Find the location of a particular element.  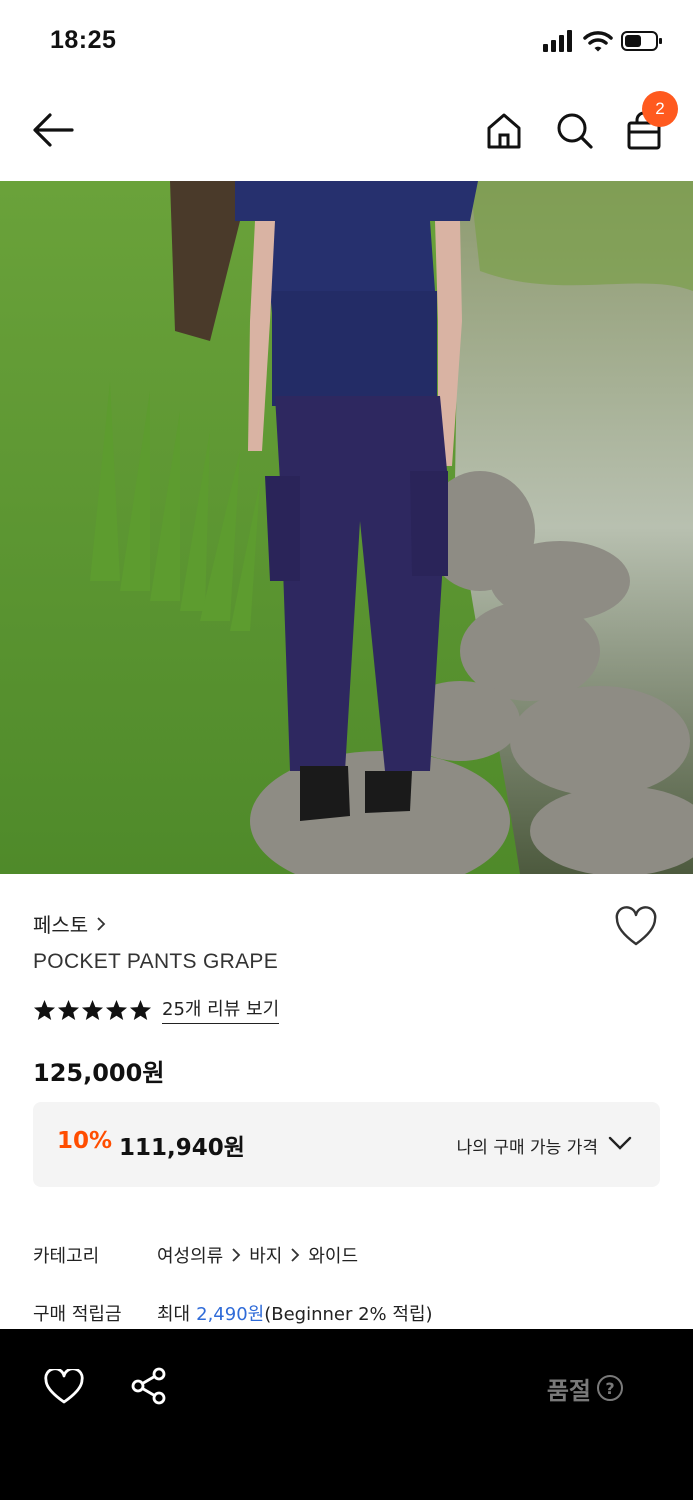

status-bar: 18:25 is located at coordinates (346, 41).